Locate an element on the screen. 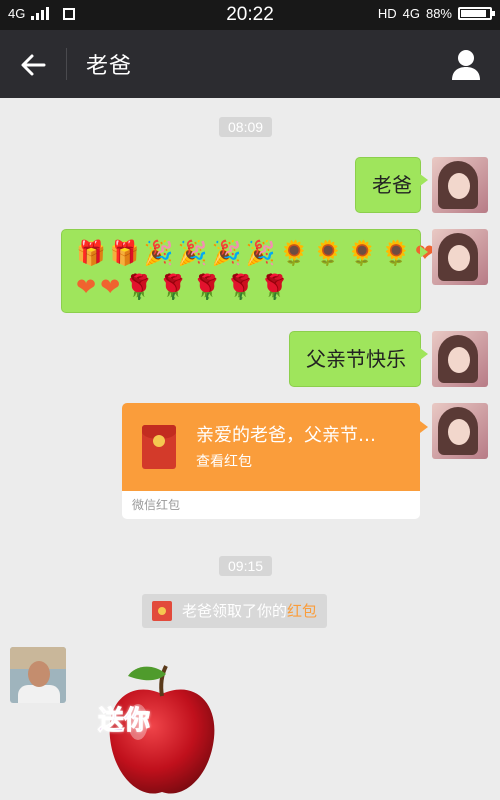  system-note-text: 老爸领取了你的 is located at coordinates (235, 611).